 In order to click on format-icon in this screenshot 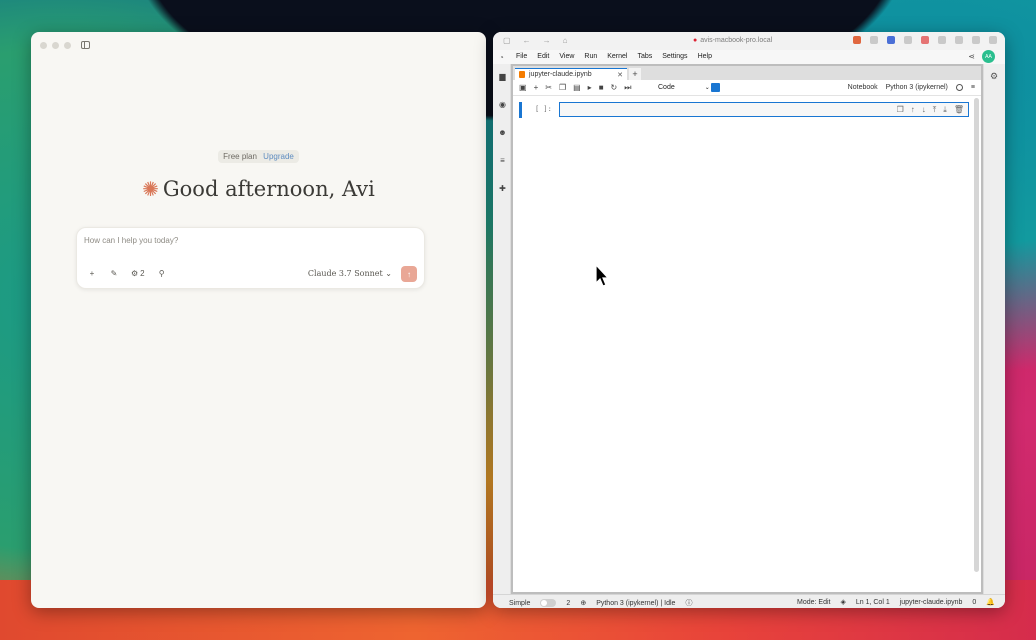, I will do `click(715, 87)`.